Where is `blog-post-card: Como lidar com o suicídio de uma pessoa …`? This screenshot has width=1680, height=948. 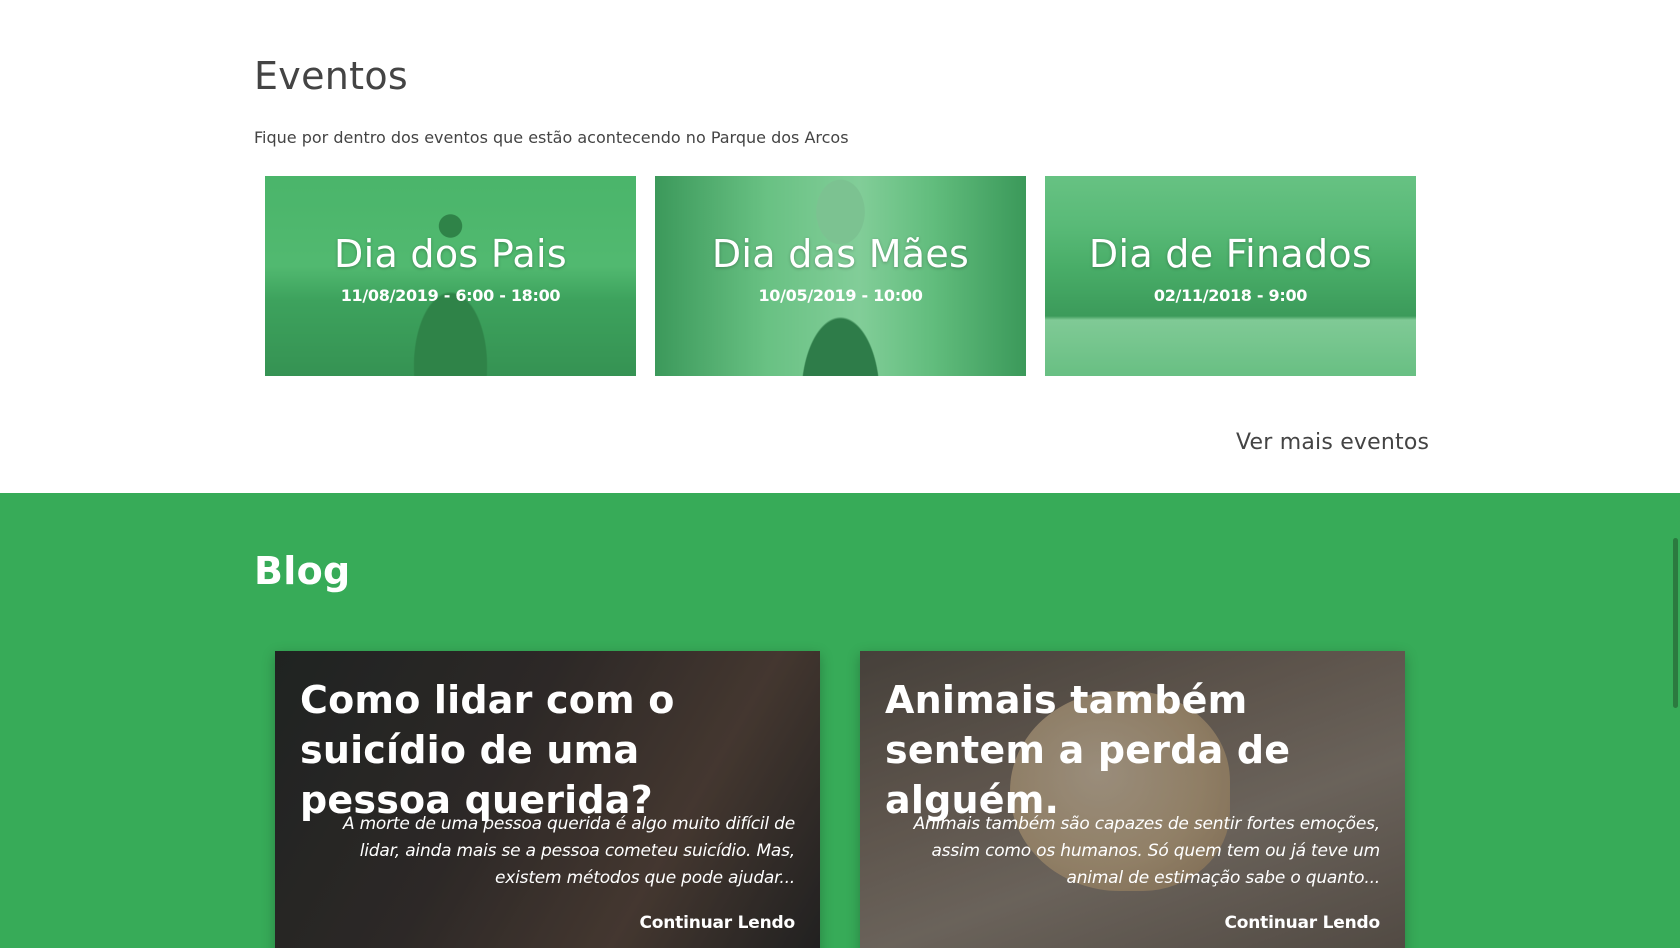 blog-post-card: Como lidar com o suicídio de uma pessoa … is located at coordinates (547, 799).